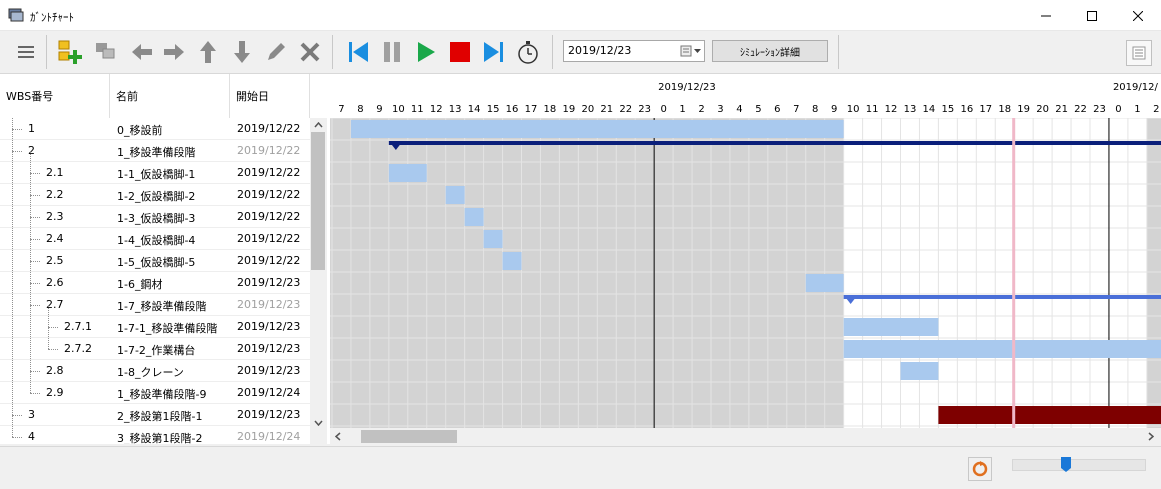 The image size is (1161, 489). What do you see at coordinates (155, 217) in the screenshot?
I see `table-row: 2.3 1-3_仮設橋脚-3 2019/12/22` at bounding box center [155, 217].